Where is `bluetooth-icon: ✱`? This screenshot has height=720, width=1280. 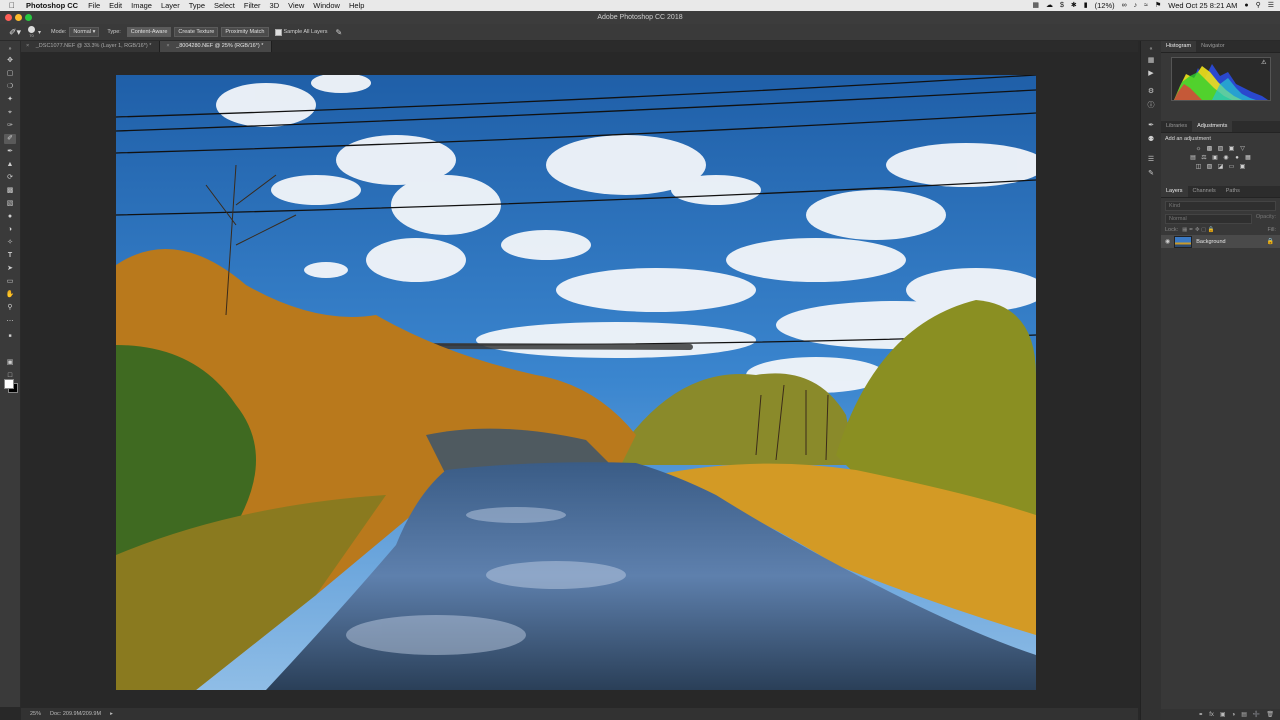 bluetooth-icon: ✱ is located at coordinates (1074, 5).